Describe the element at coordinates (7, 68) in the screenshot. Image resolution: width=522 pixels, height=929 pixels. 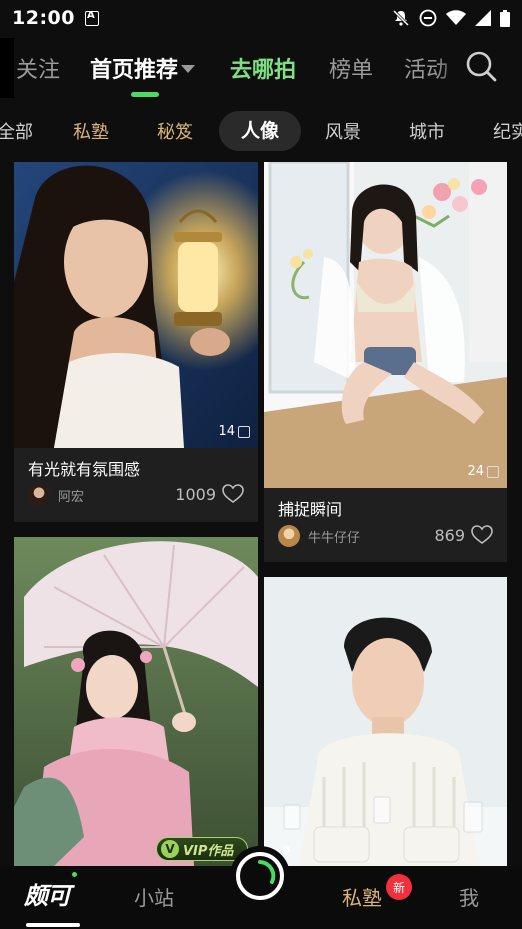
I see `left-edge-shadow` at that location.